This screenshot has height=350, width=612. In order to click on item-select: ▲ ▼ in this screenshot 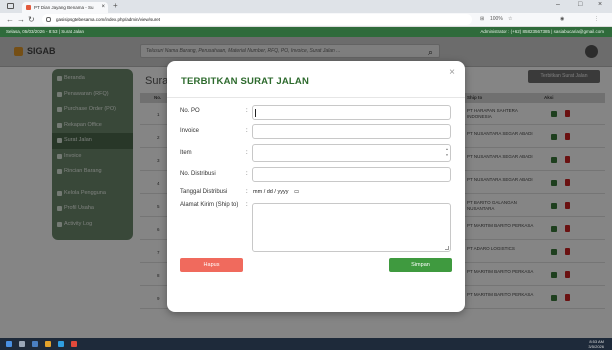, I will do `click(351, 153)`.